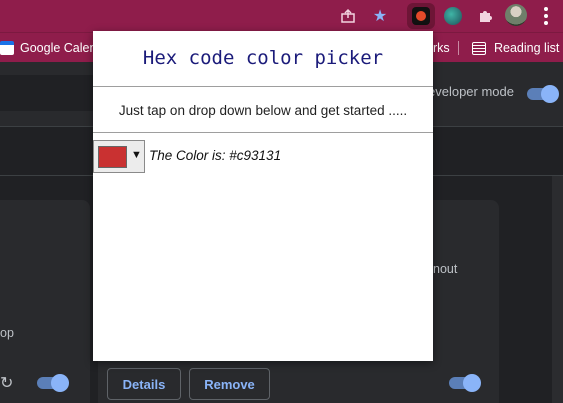 The height and width of the screenshot is (403, 563). Describe the element at coordinates (479, 48) in the screenshot. I see `reading-list-icon` at that location.